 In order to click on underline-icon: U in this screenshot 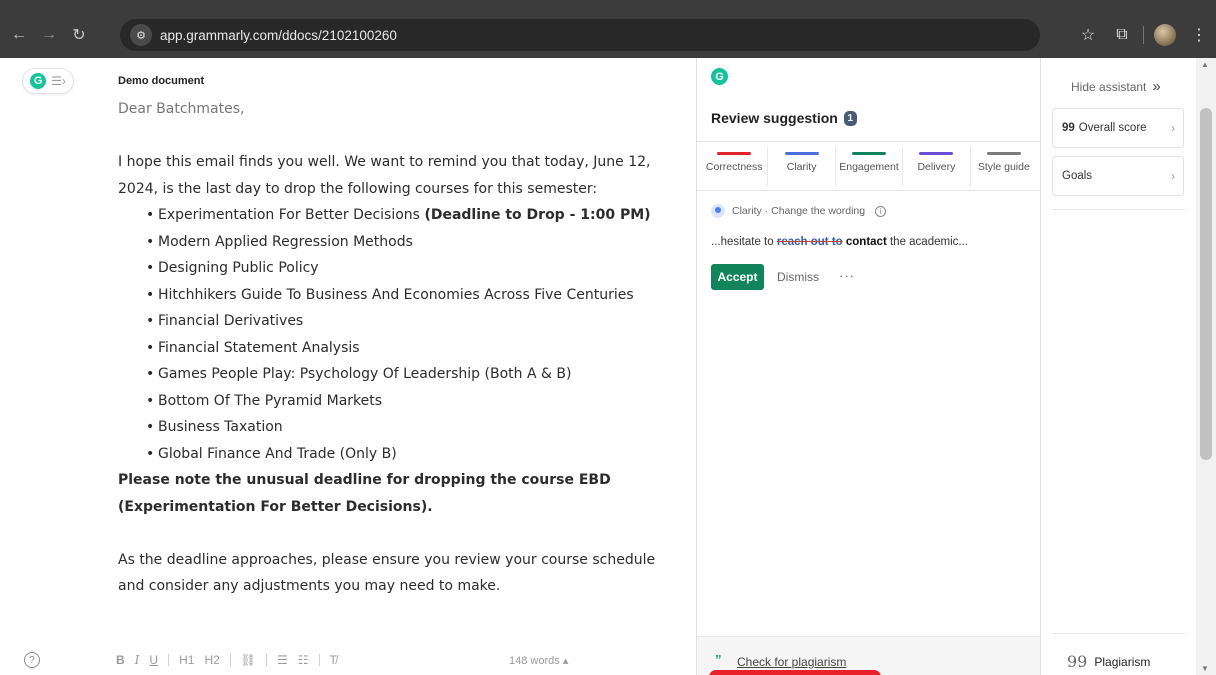, I will do `click(153, 660)`.